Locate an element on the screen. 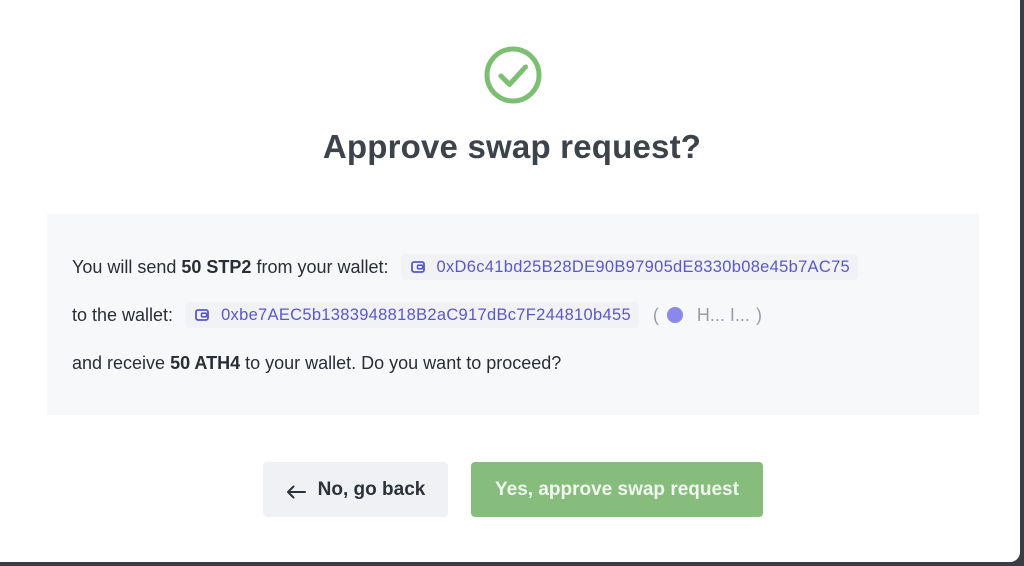 The height and width of the screenshot is (566, 1024). receive-suffix: to your wallet. Do you want to proceed? is located at coordinates (401, 362).